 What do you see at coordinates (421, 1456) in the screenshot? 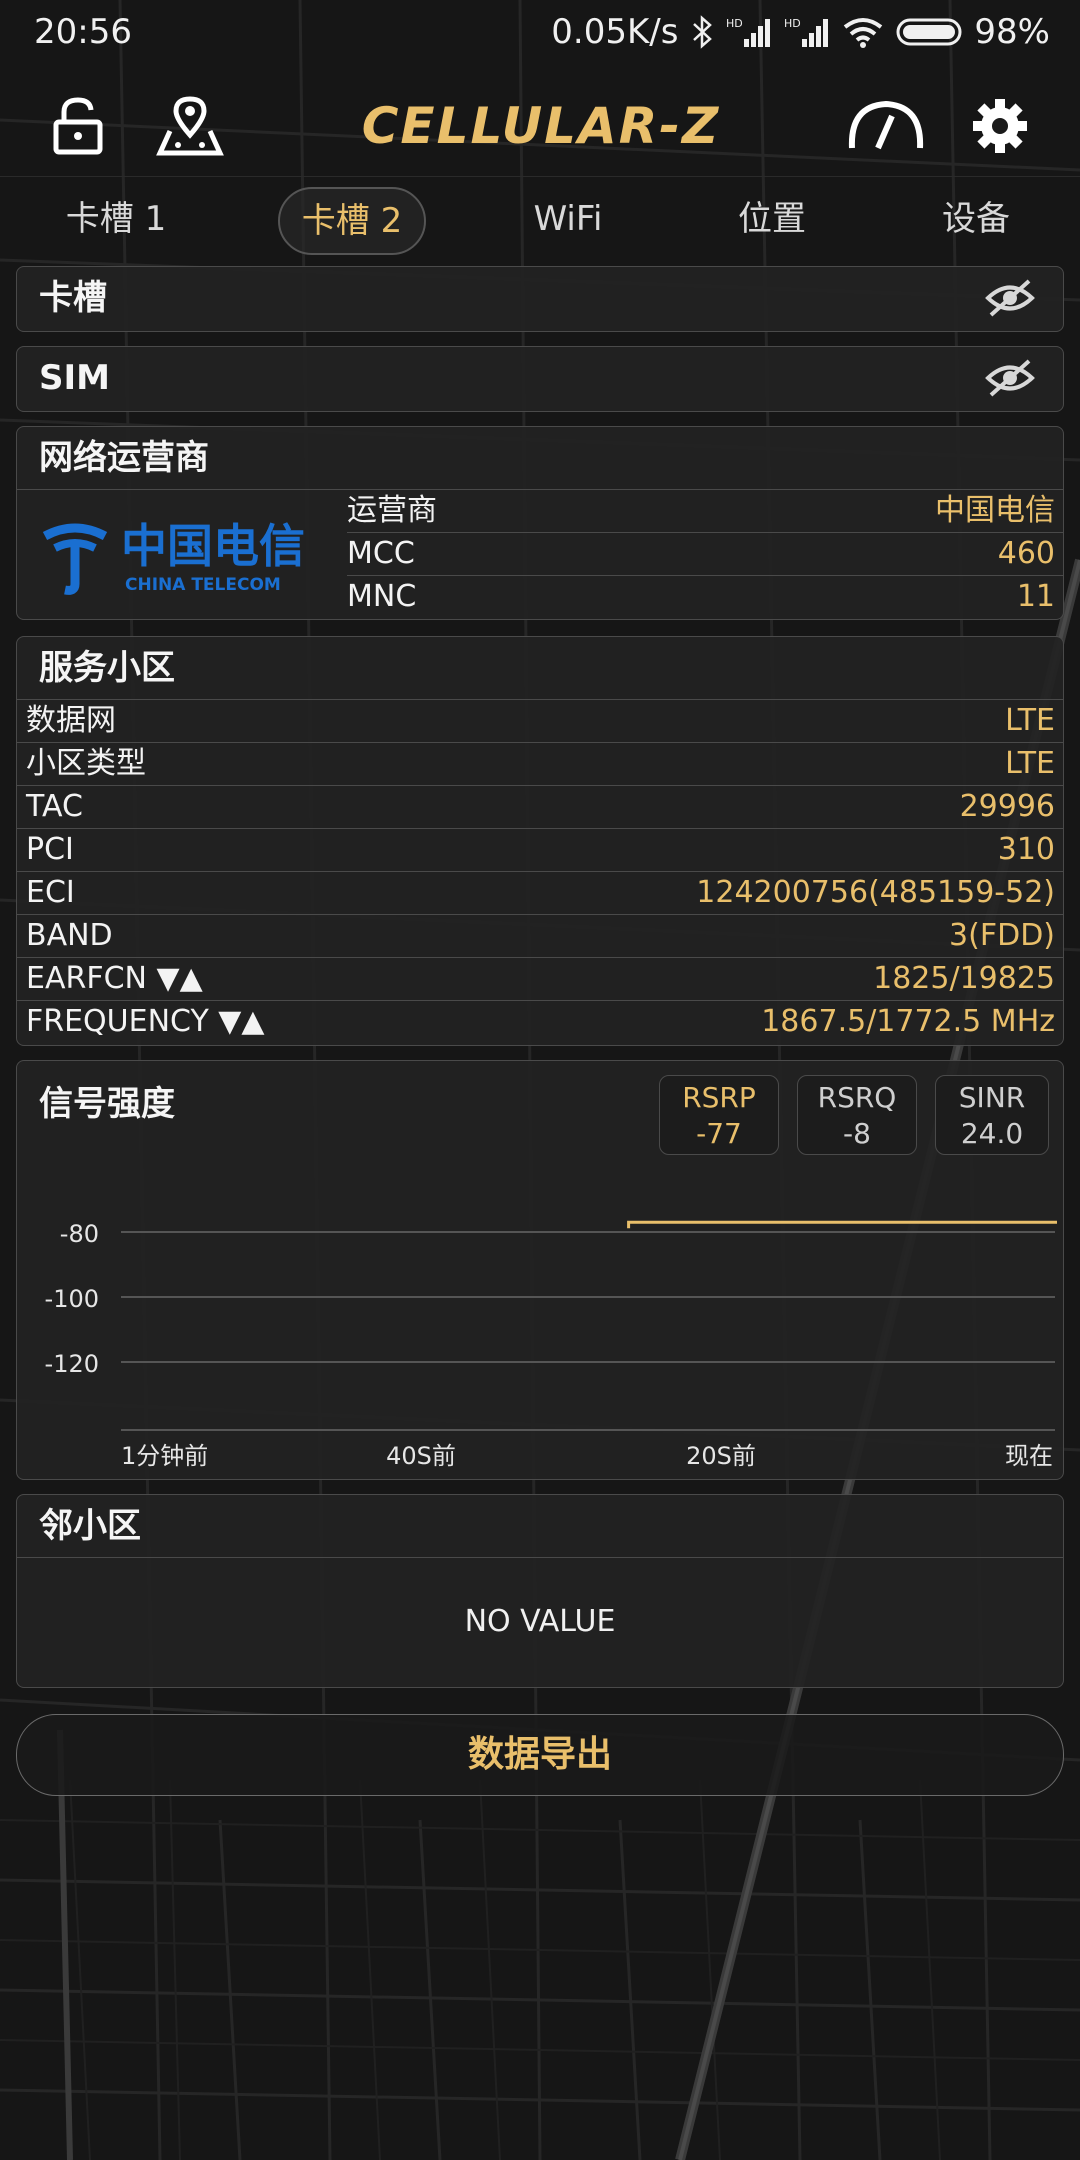
I see `x-tick-label: 40S前` at bounding box center [421, 1456].